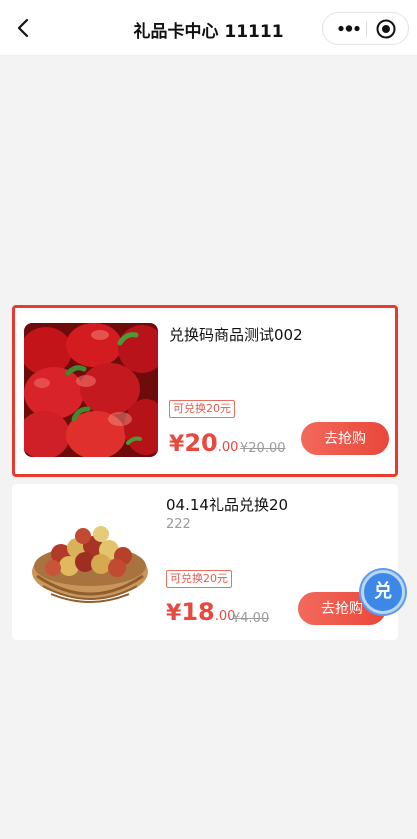  Describe the element at coordinates (208, 28) in the screenshot. I see `navigation-bar: 礼品卡中心 11111` at that location.